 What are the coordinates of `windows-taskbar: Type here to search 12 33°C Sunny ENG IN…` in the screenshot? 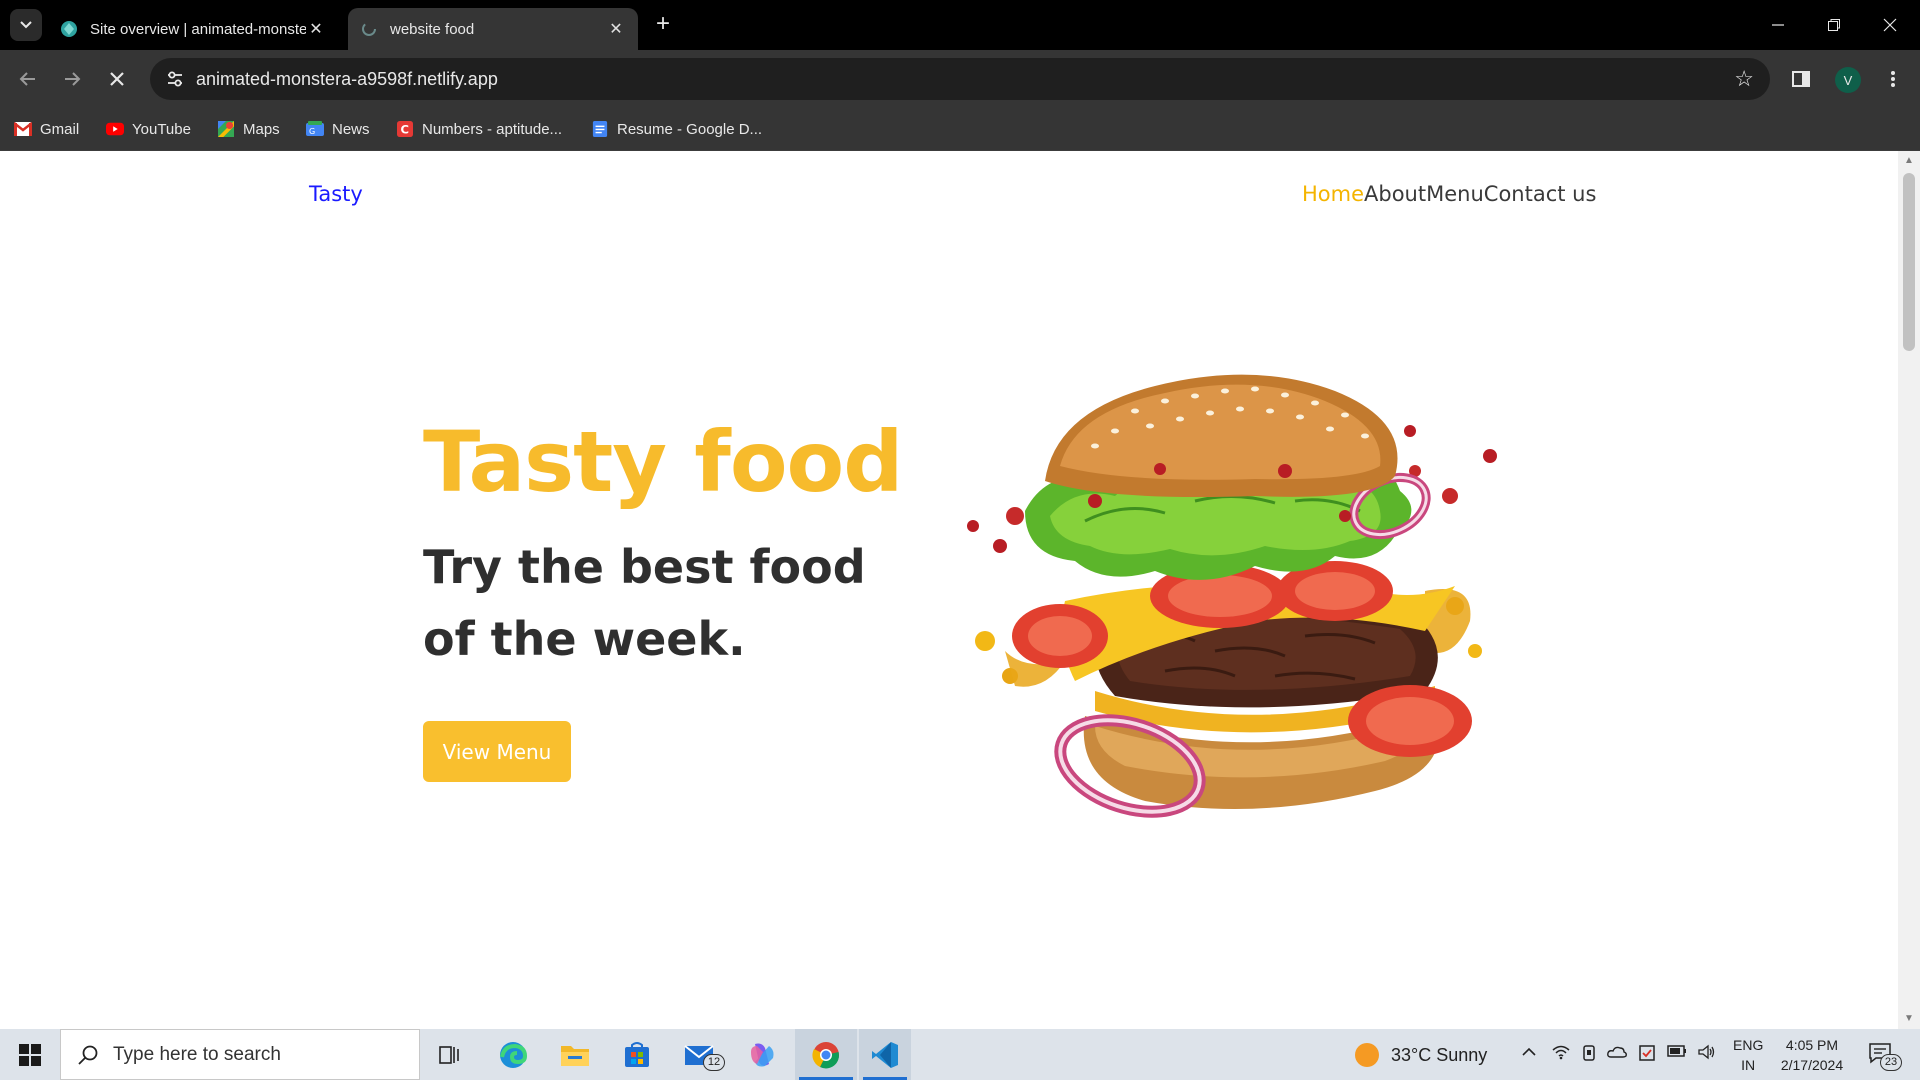 It's located at (960, 1054).